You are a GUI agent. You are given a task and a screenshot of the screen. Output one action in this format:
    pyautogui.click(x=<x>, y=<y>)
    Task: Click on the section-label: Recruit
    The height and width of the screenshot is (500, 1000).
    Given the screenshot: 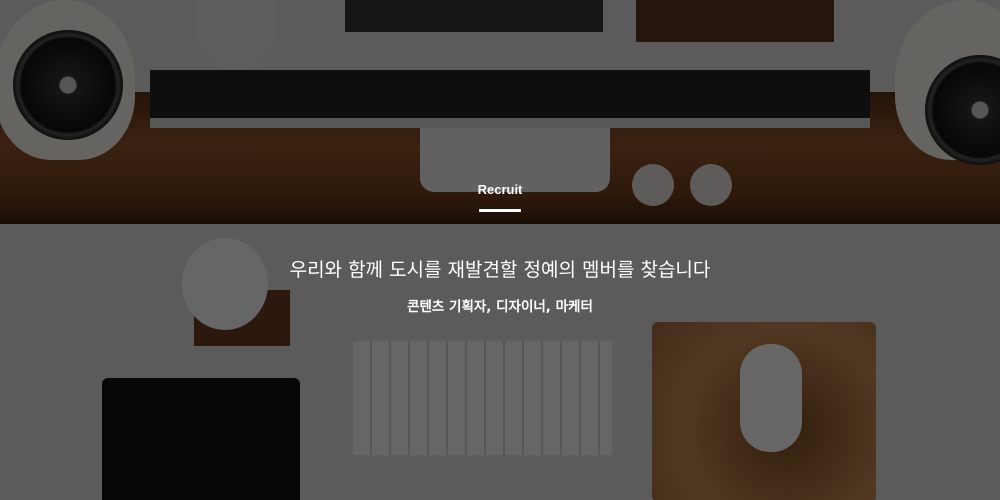 What is the action you would take?
    pyautogui.click(x=500, y=189)
    